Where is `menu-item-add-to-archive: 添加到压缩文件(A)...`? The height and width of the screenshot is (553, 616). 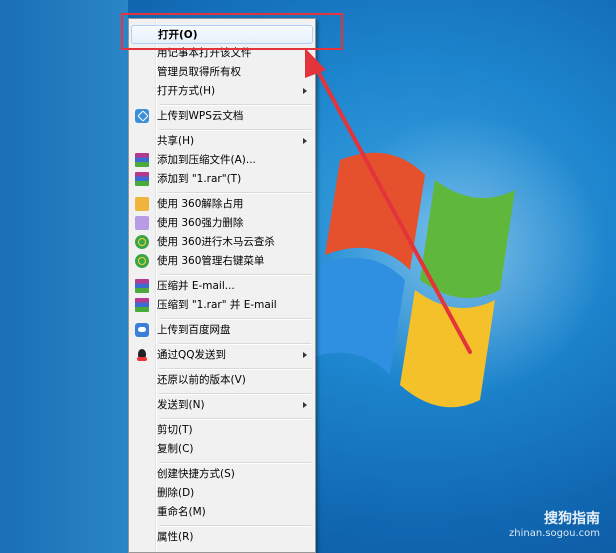
menu-item-add-to-archive: 添加到压缩文件(A)... is located at coordinates (222, 160).